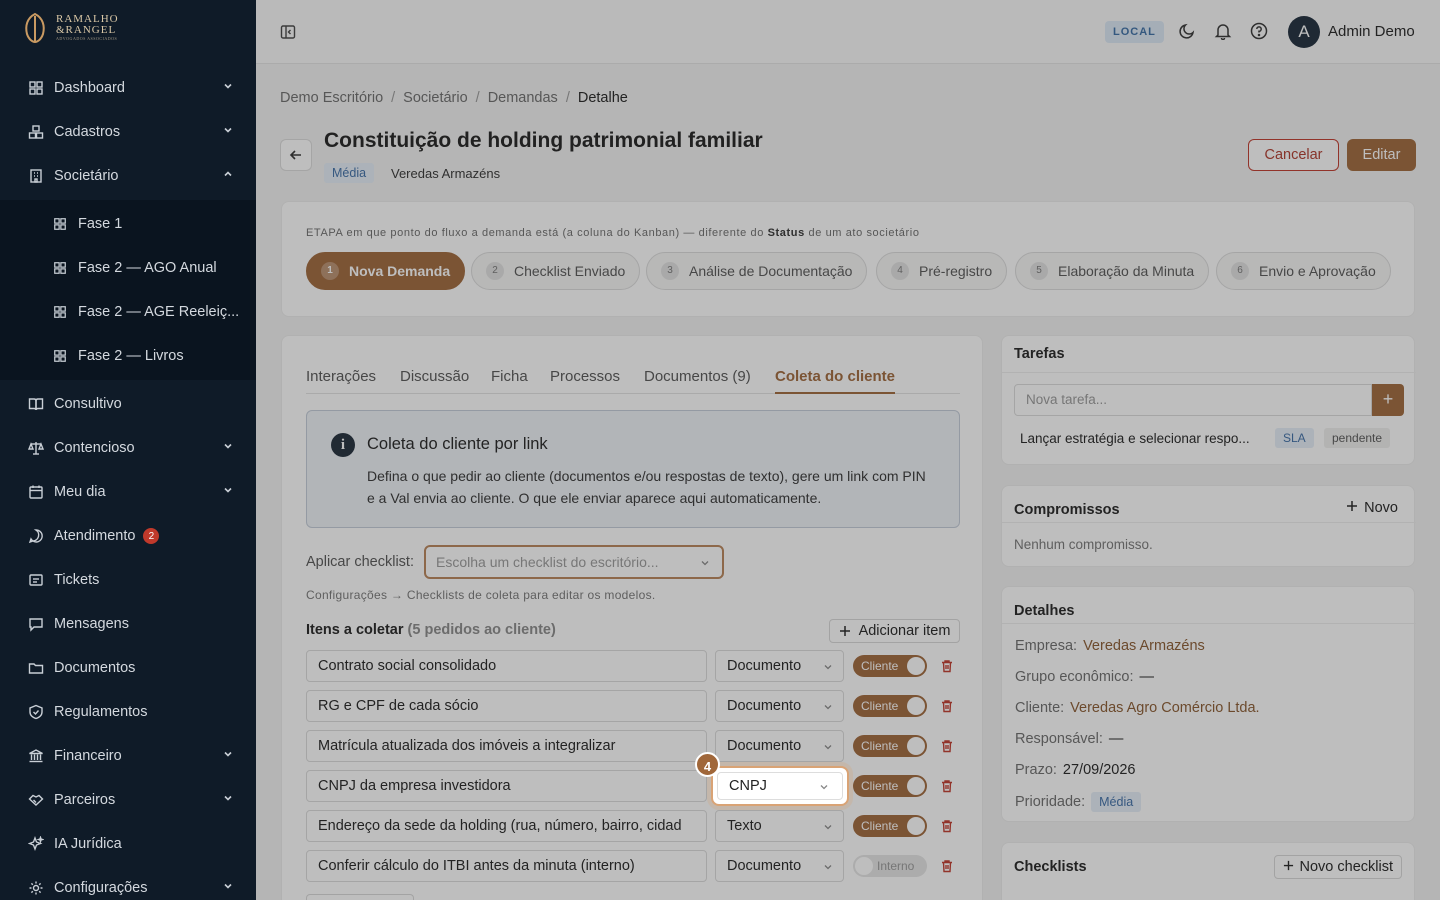  Describe the element at coordinates (147, 268) in the screenshot. I see `sidebar-item-label: Fase 2 — AGO Anual` at that location.